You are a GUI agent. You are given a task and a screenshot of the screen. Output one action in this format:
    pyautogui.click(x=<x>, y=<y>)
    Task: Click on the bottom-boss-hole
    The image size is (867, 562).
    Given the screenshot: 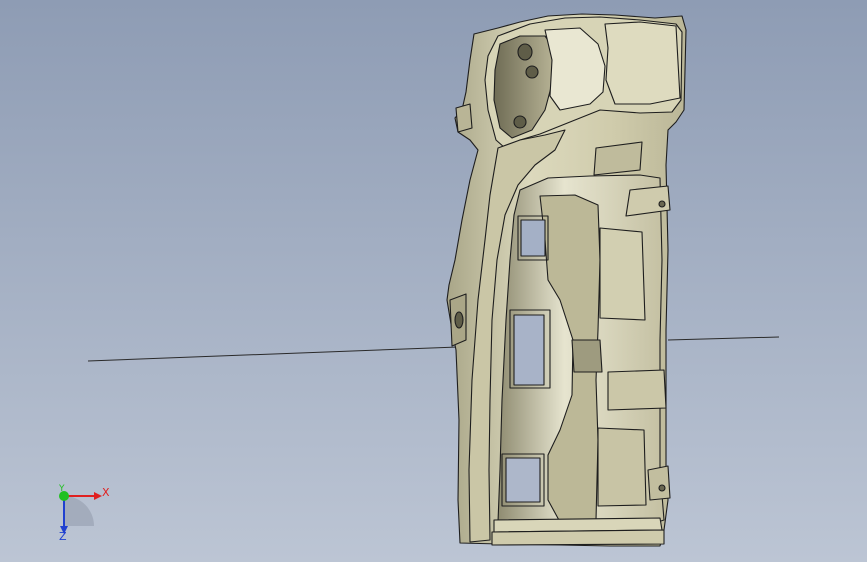 What is the action you would take?
    pyautogui.click(x=662, y=488)
    